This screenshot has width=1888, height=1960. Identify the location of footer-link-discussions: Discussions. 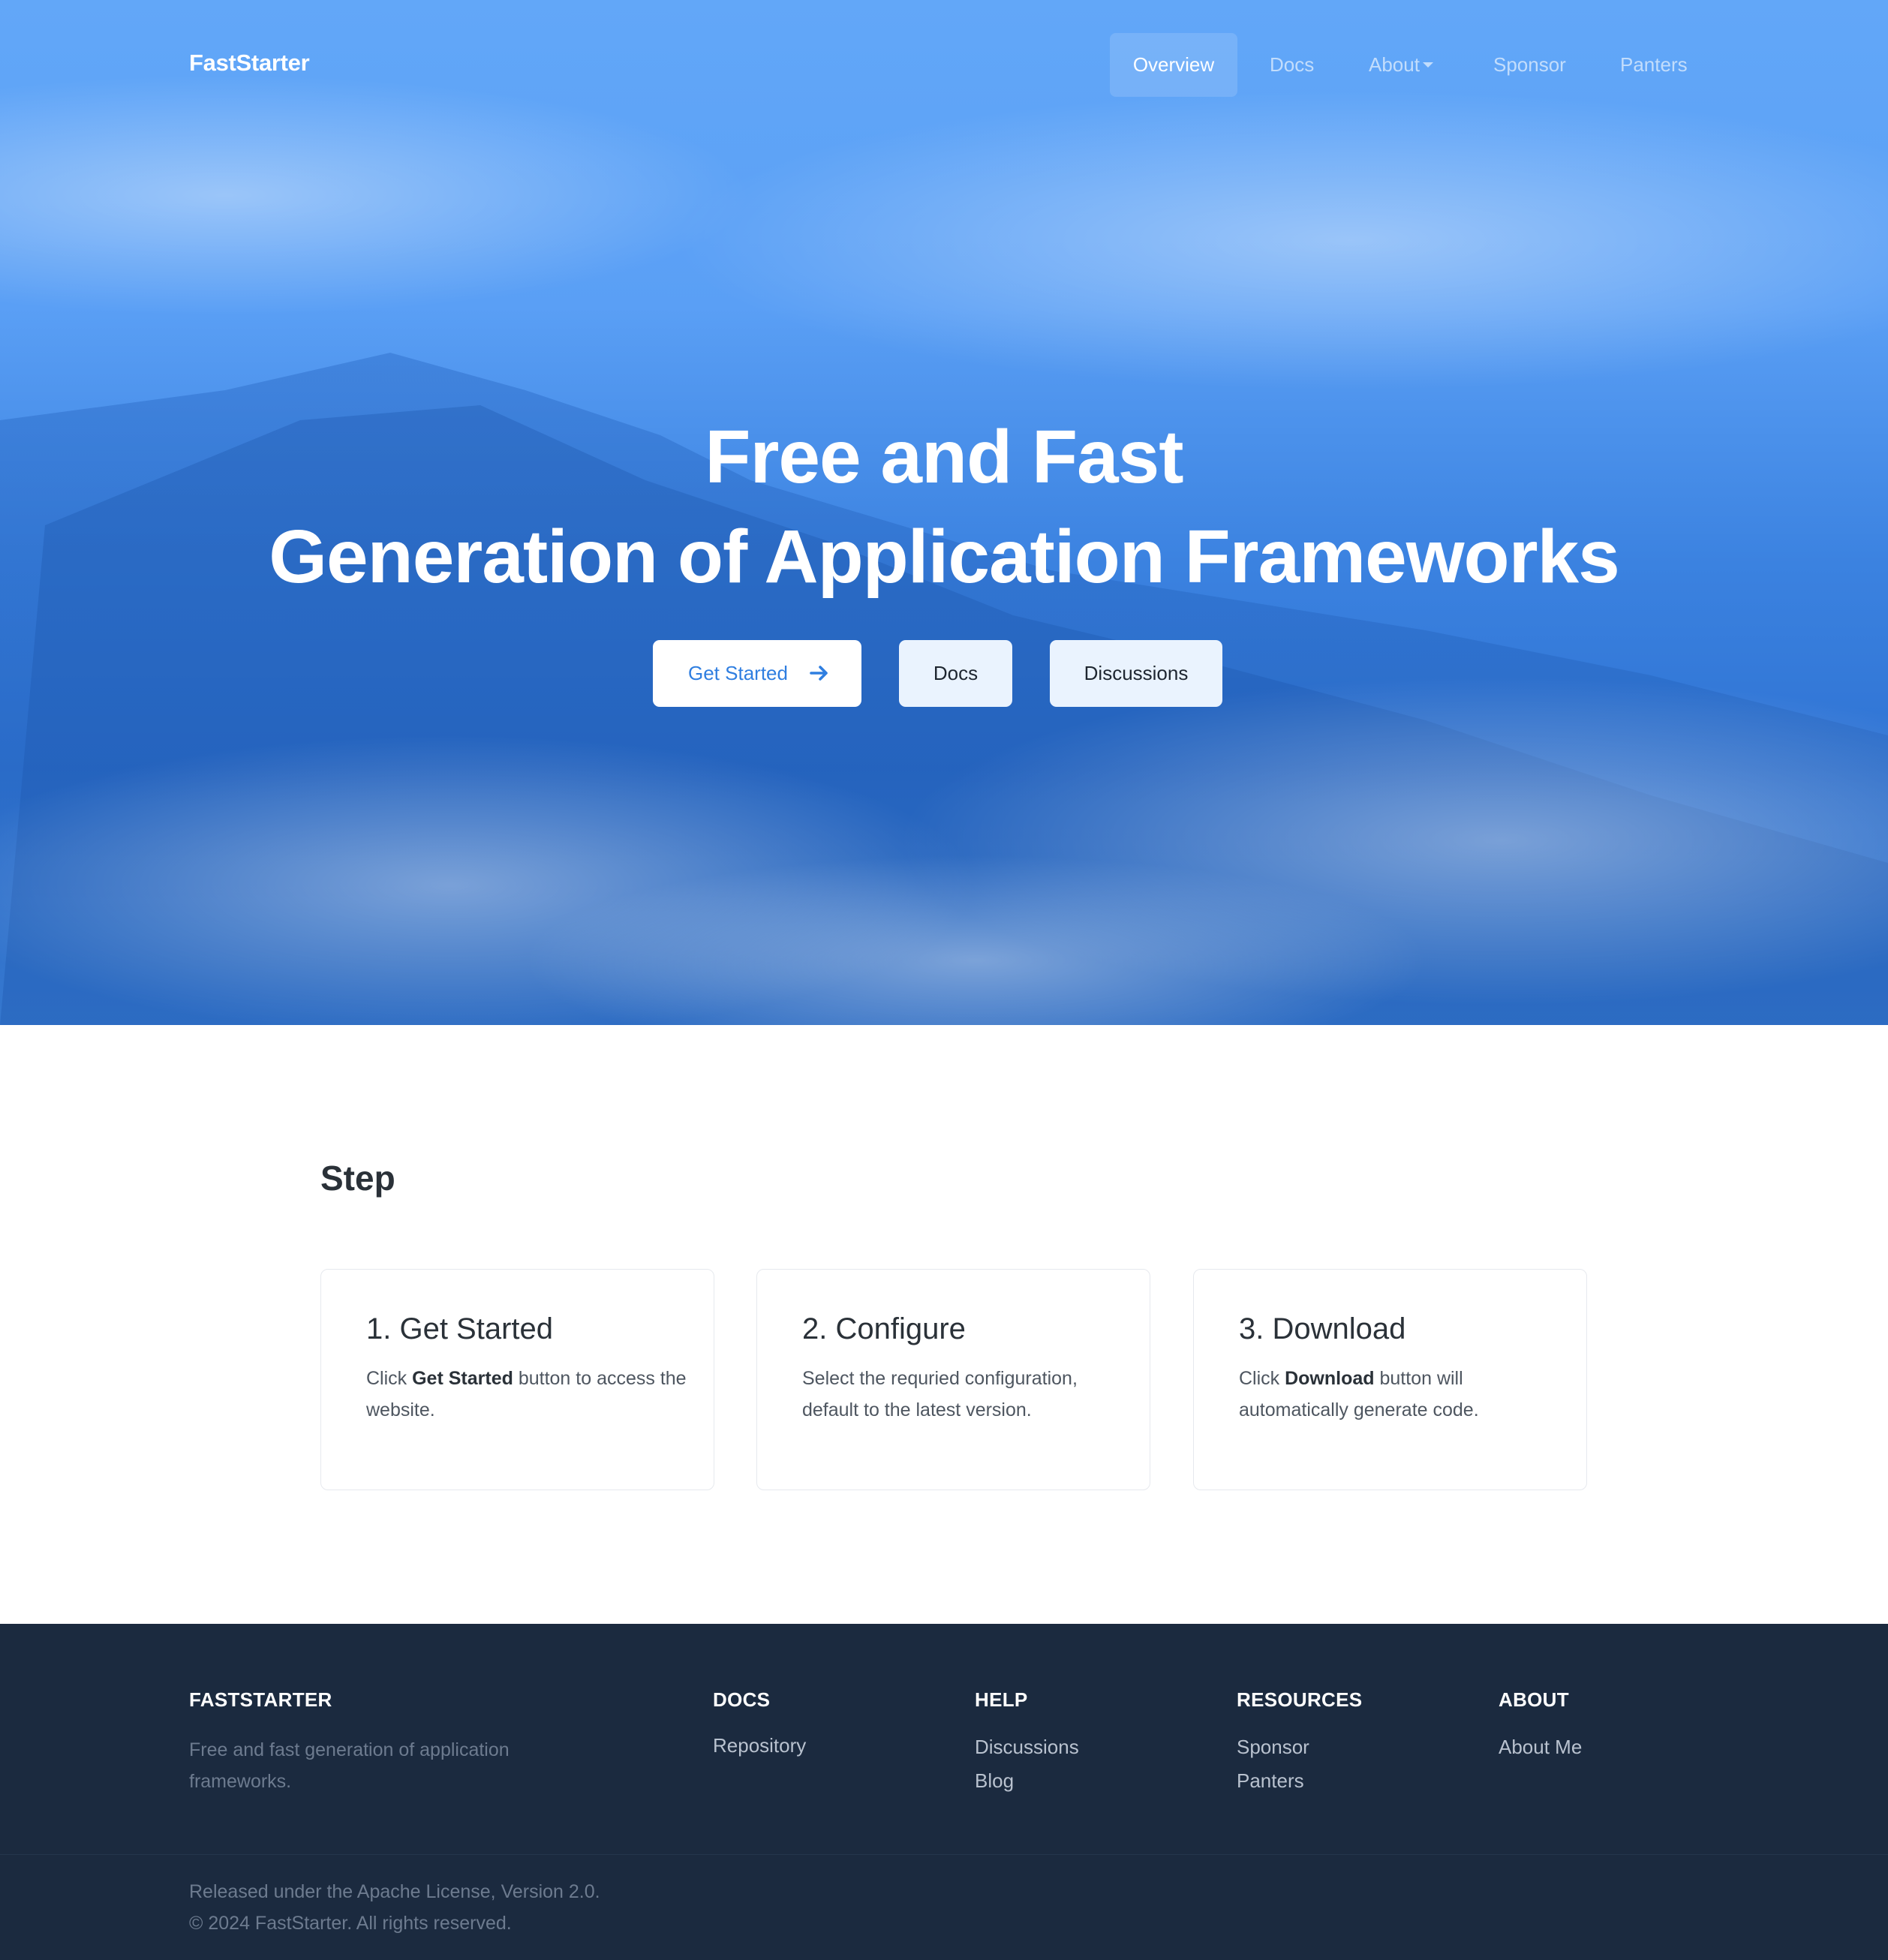
(1027, 1747).